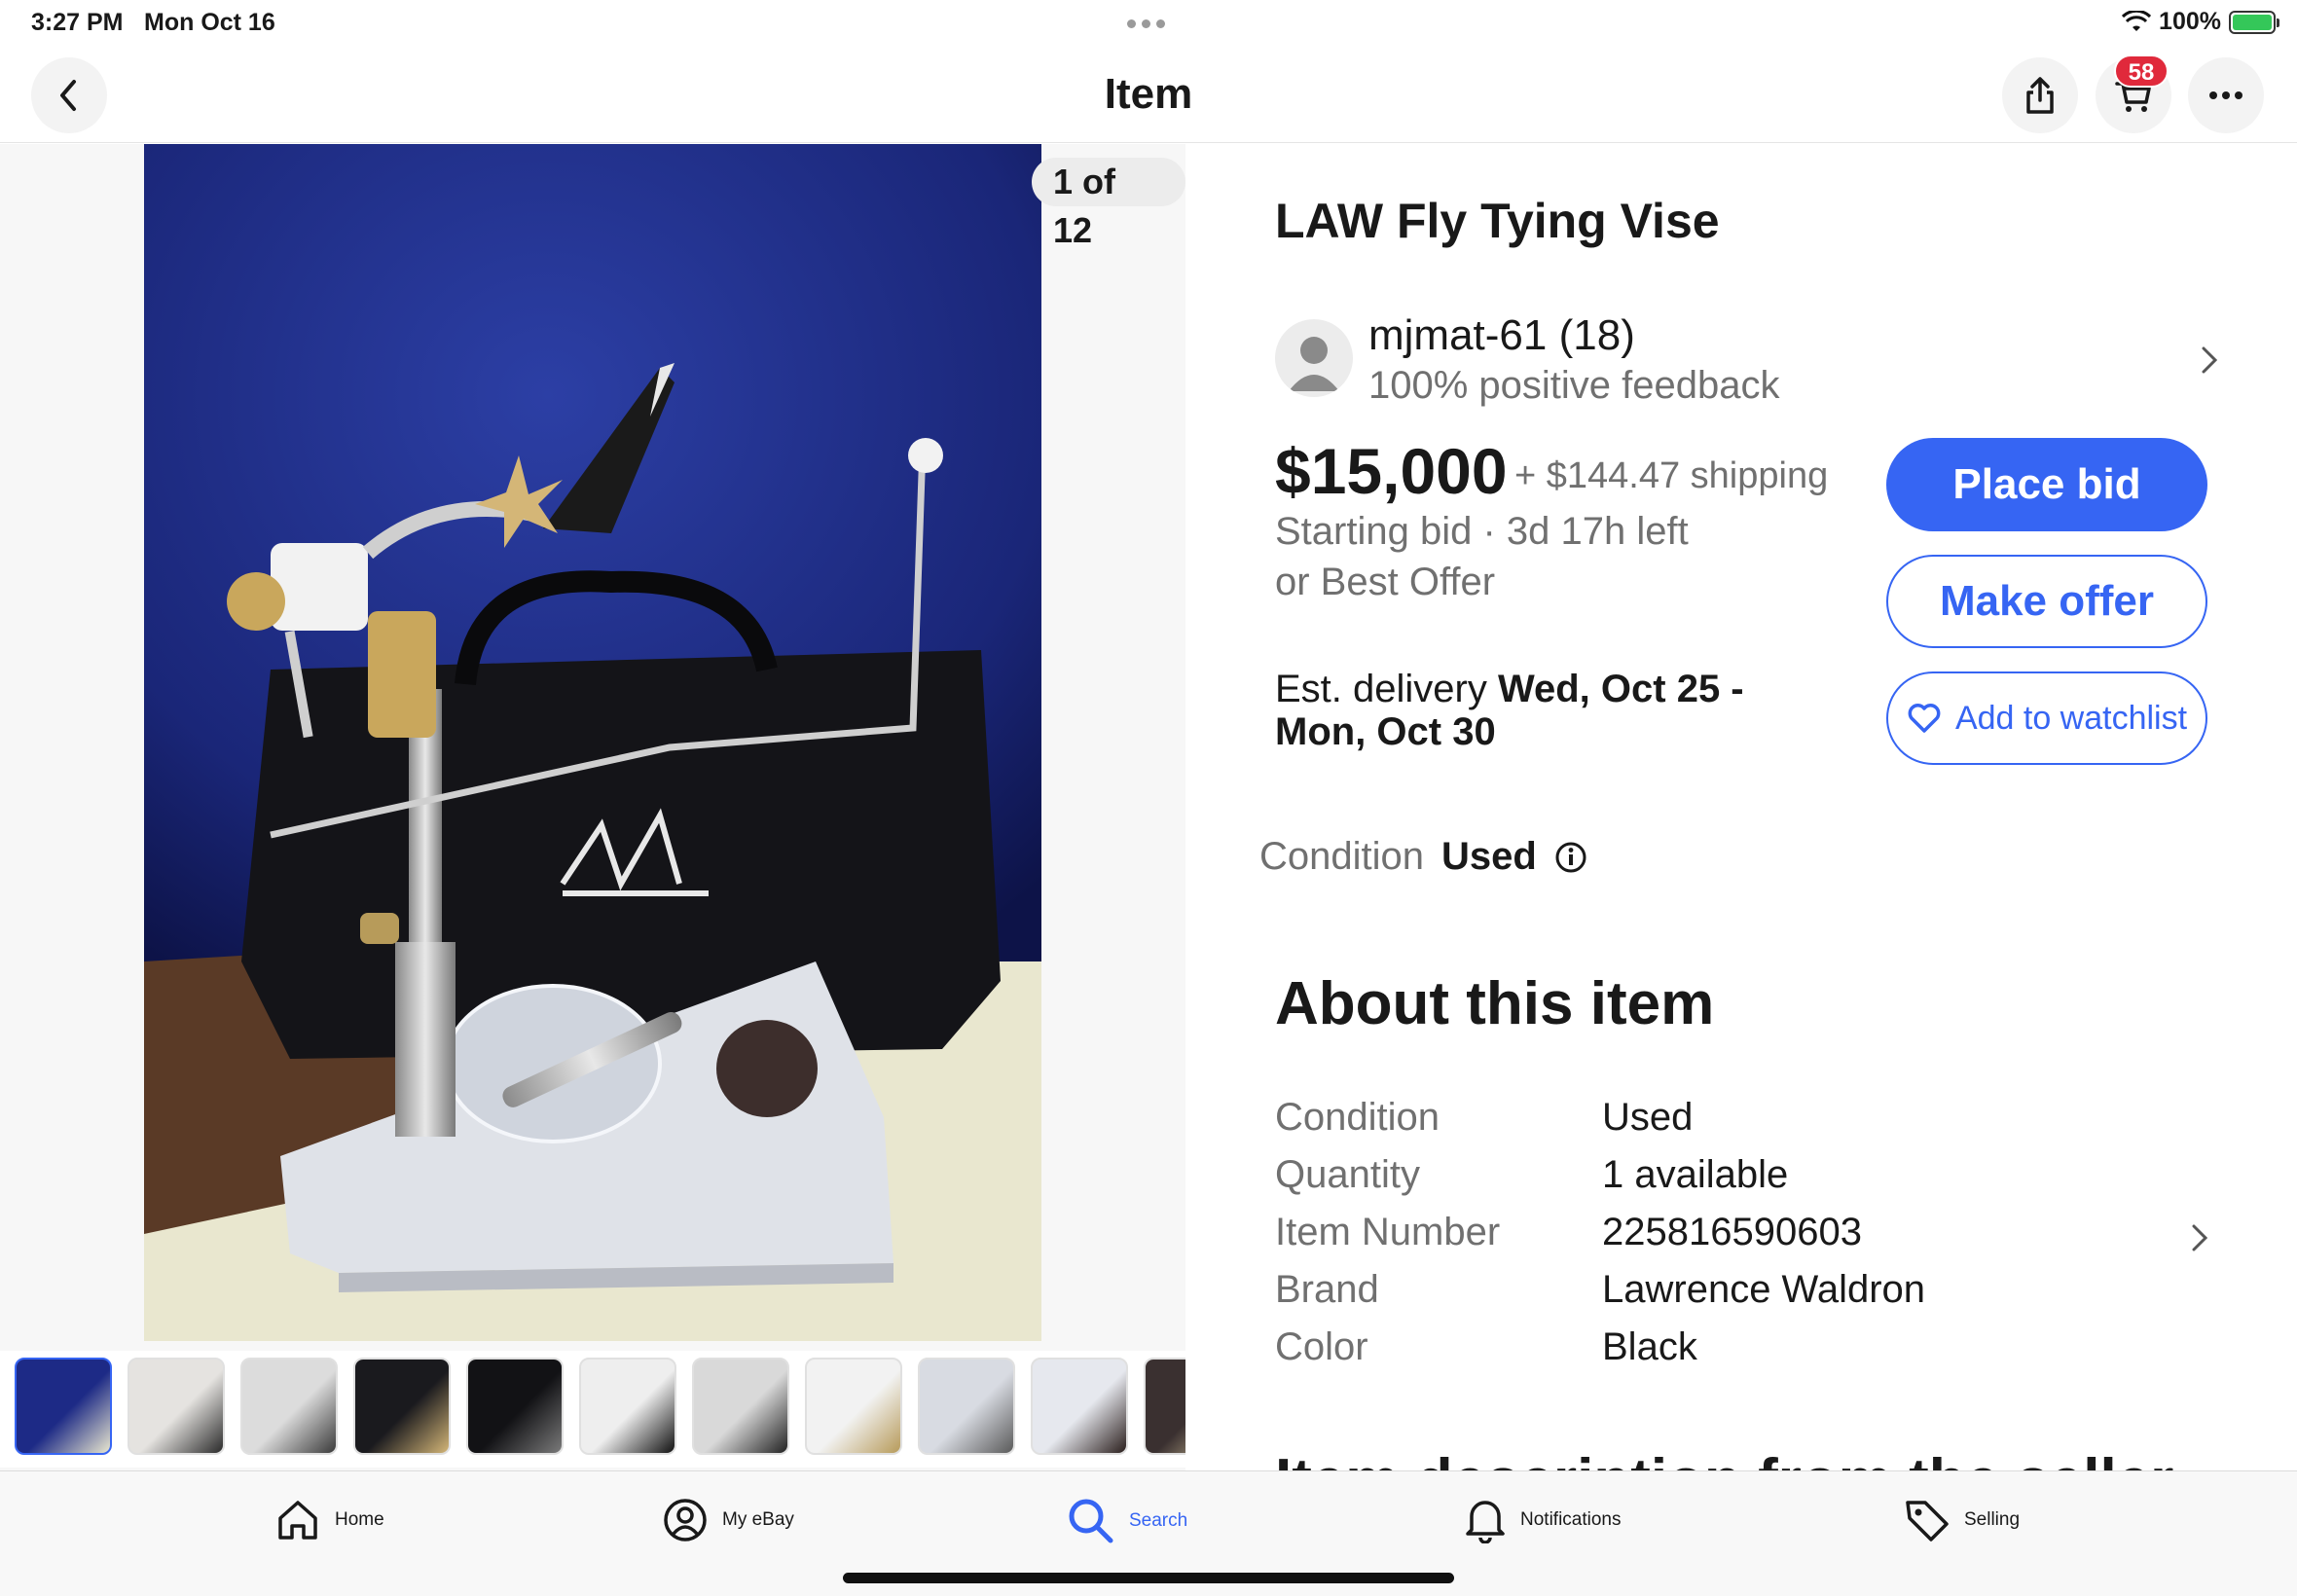 This screenshot has height=1596, width=2297. I want to click on more-icon, so click(2225, 95).